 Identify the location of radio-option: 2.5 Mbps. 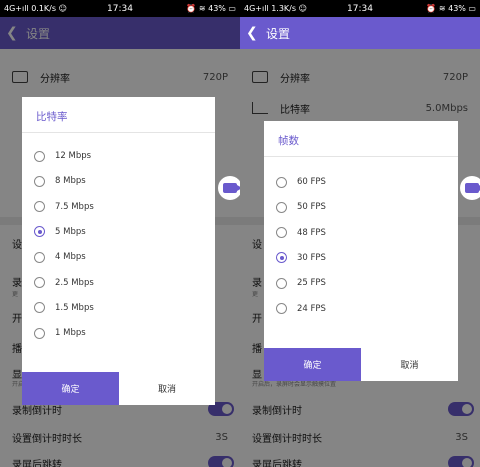
(64, 283).